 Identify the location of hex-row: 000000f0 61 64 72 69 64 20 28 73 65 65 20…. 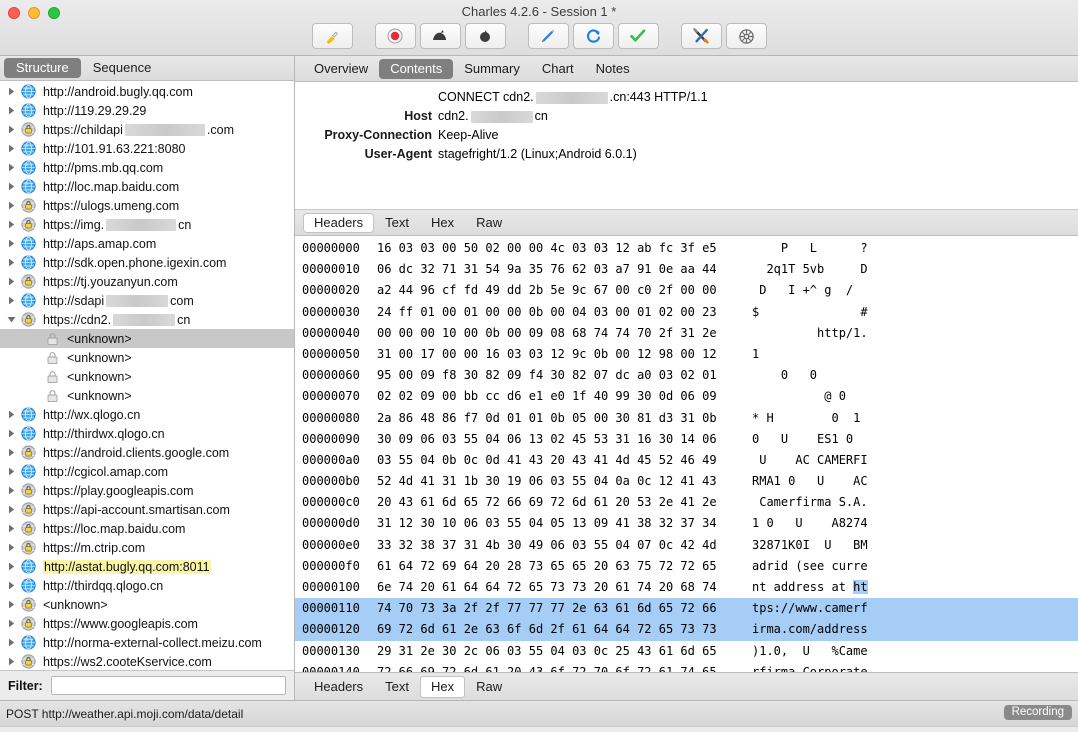
(686, 566).